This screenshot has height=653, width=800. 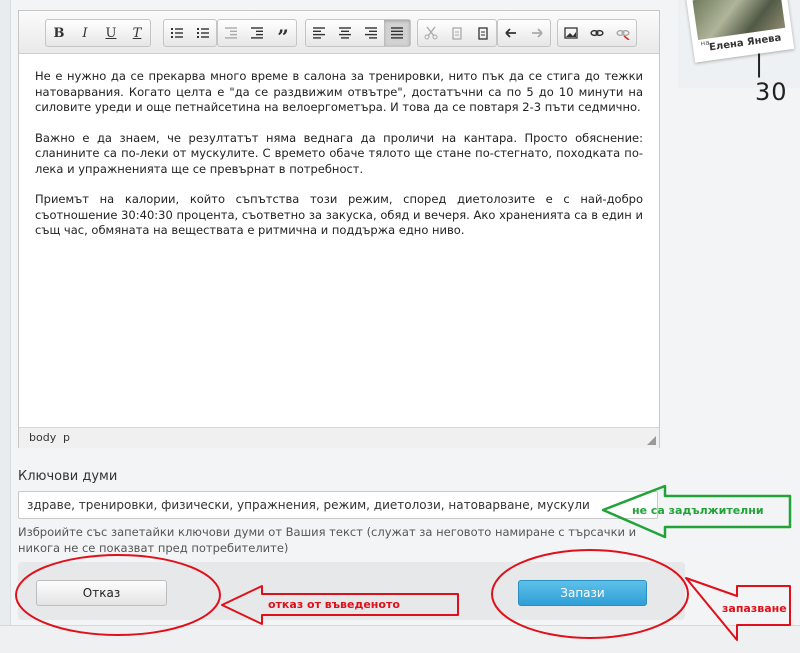 I want to click on partial-number: | 30, so click(x=771, y=78).